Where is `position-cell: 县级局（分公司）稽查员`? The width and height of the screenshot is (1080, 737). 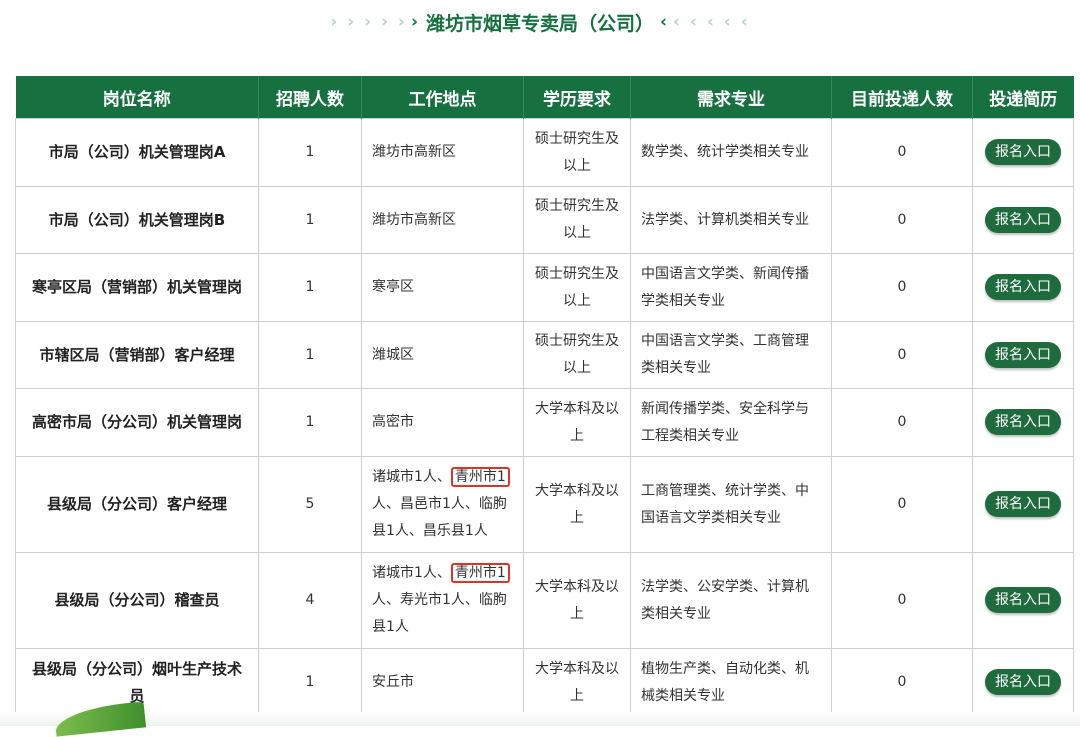 position-cell: 县级局（分公司）稽查员 is located at coordinates (137, 600).